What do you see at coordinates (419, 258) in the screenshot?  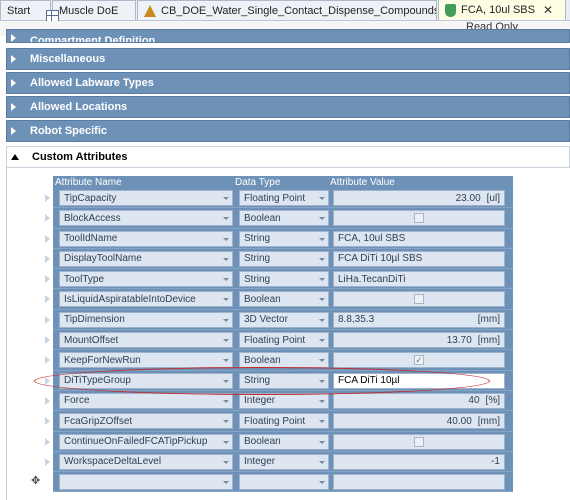 I see `attribute-value-field: FCA DiTi 10µl SBS` at bounding box center [419, 258].